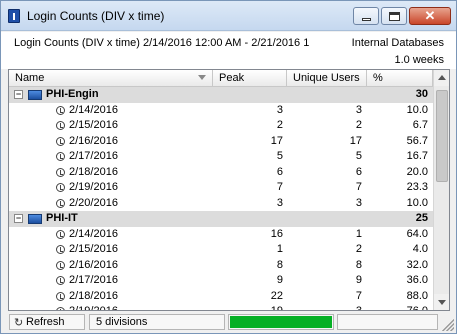  I want to click on row-peak: 19, so click(276, 308).